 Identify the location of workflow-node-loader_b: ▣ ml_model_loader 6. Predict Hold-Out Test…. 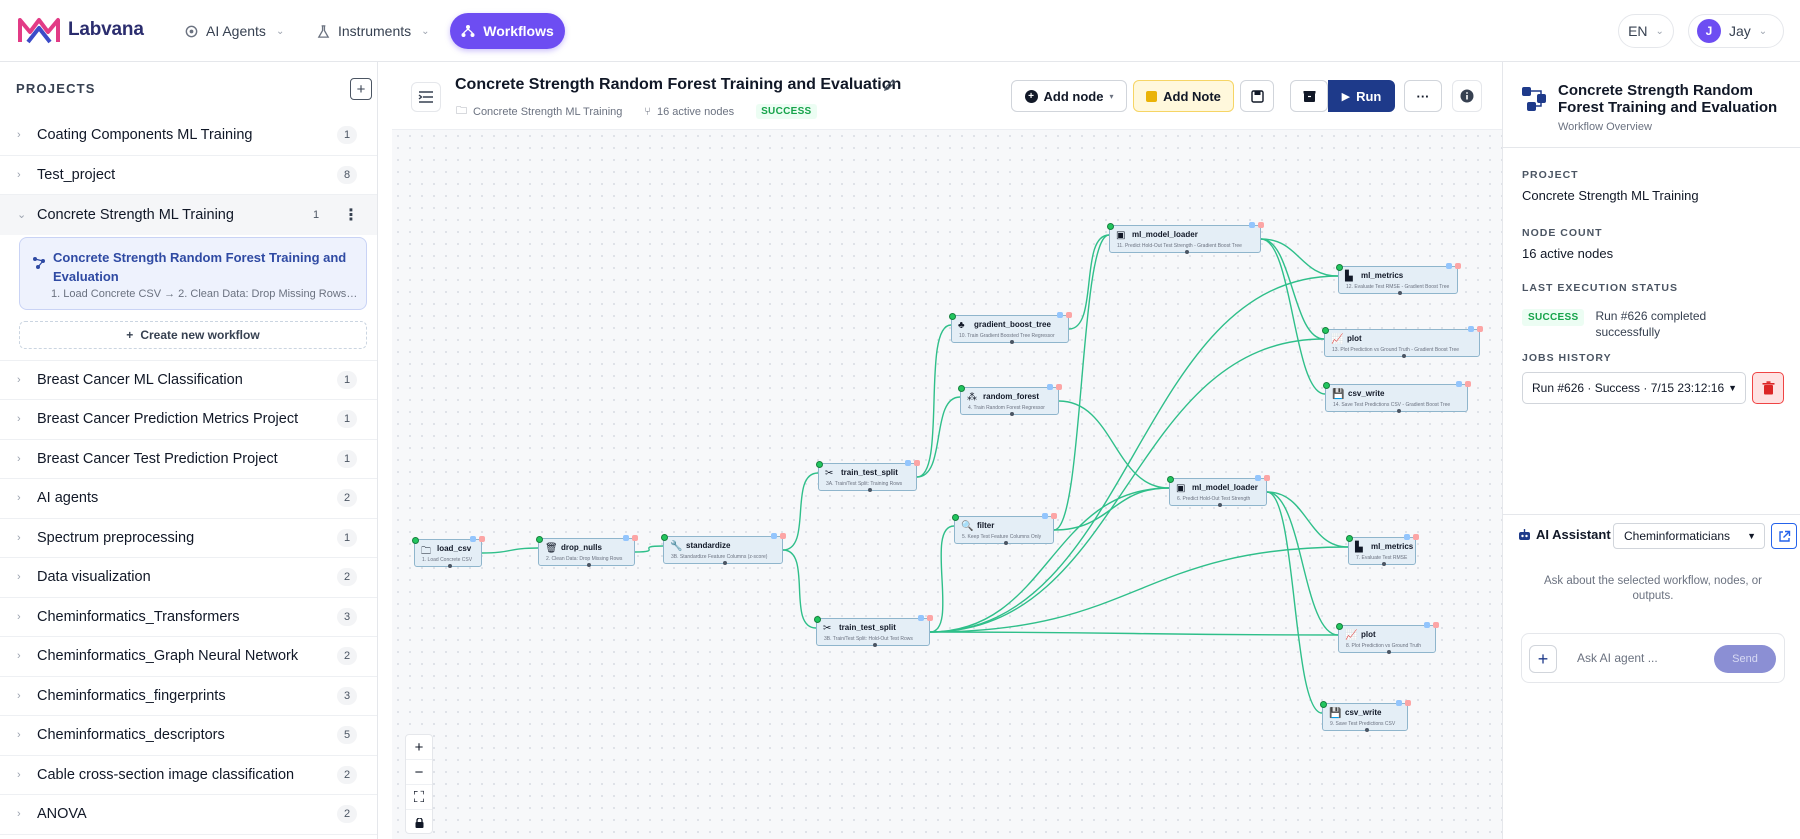
(1218, 491).